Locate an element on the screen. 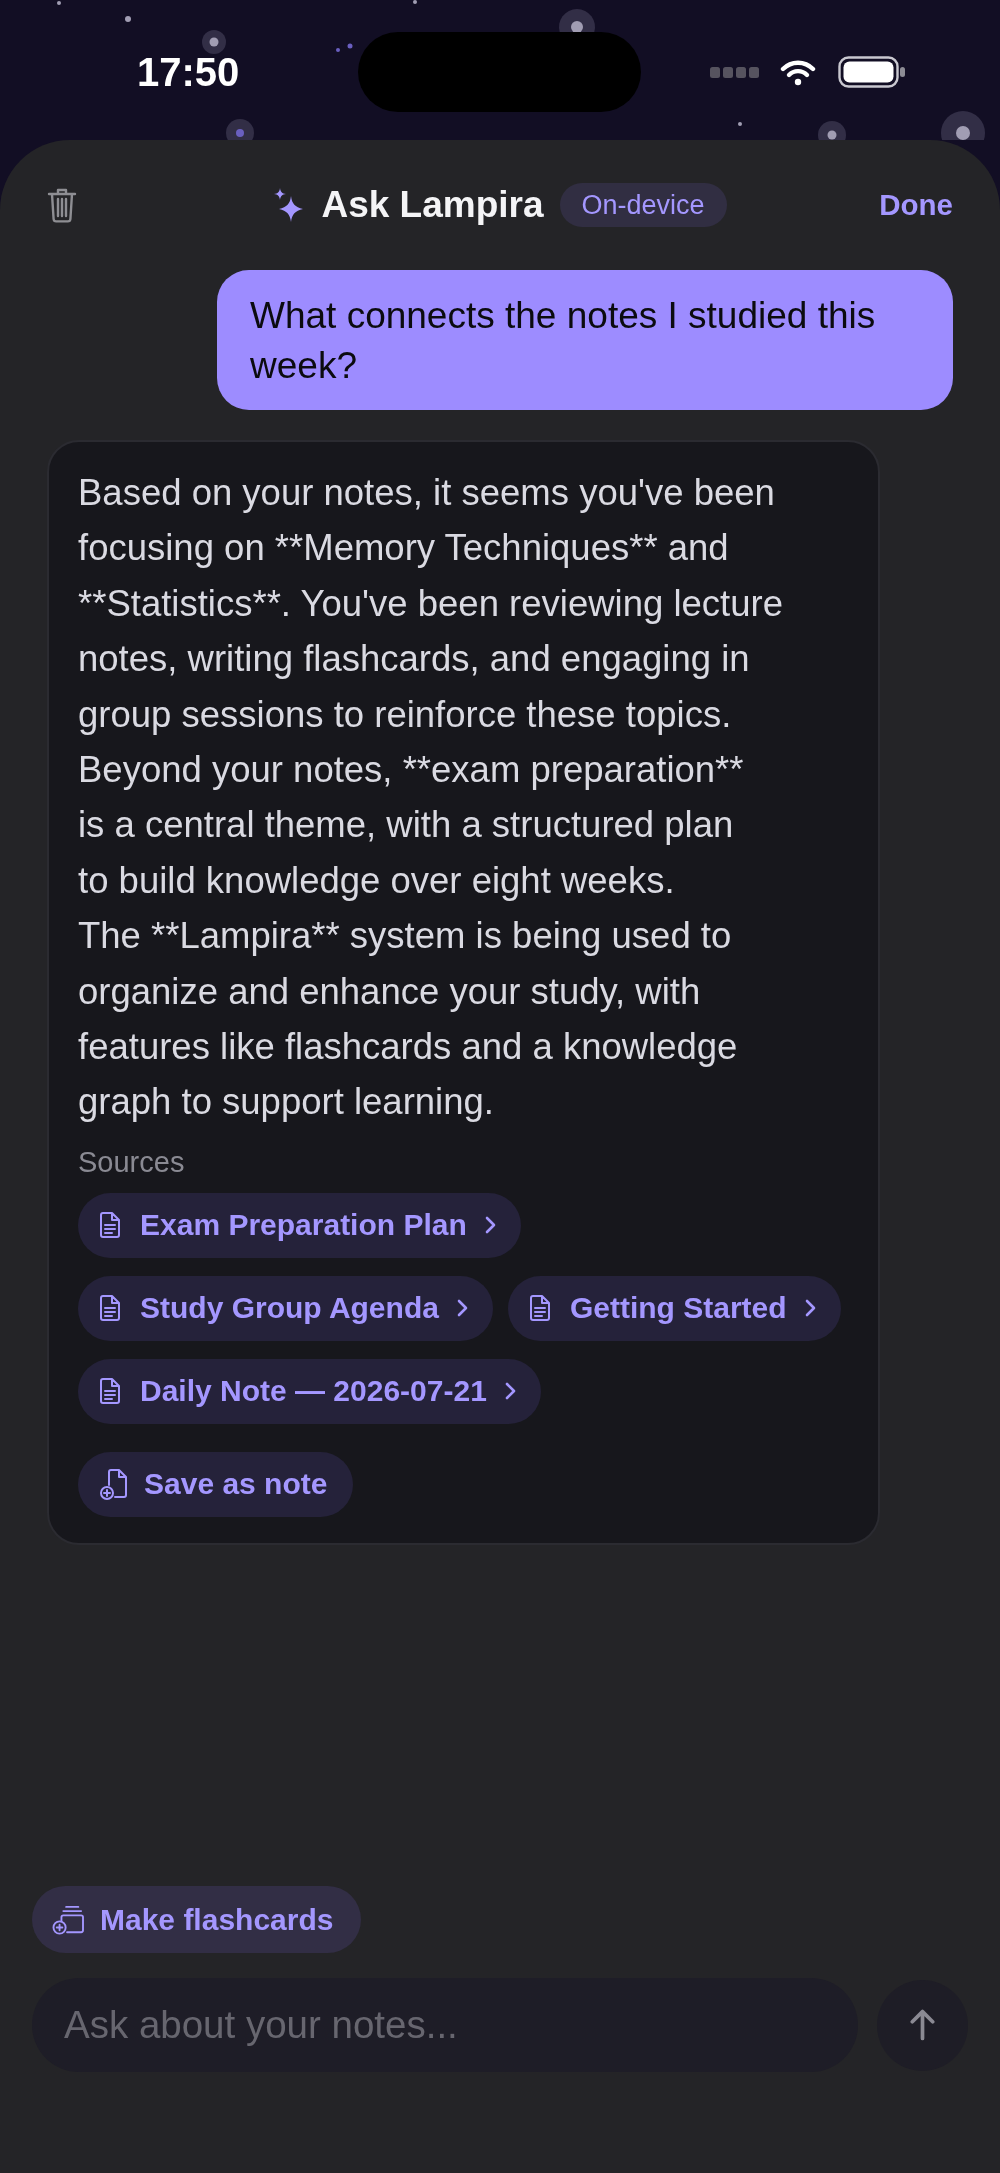 Image resolution: width=1000 pixels, height=2173 pixels. battery-icon is located at coordinates (872, 72).